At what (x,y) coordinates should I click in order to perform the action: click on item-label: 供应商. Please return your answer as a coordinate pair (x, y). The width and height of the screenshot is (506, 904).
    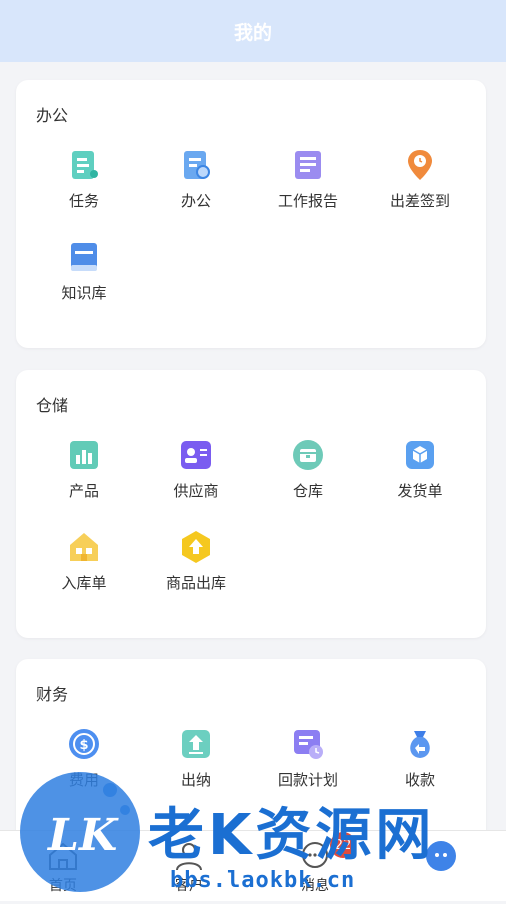
    Looking at the image, I should click on (196, 491).